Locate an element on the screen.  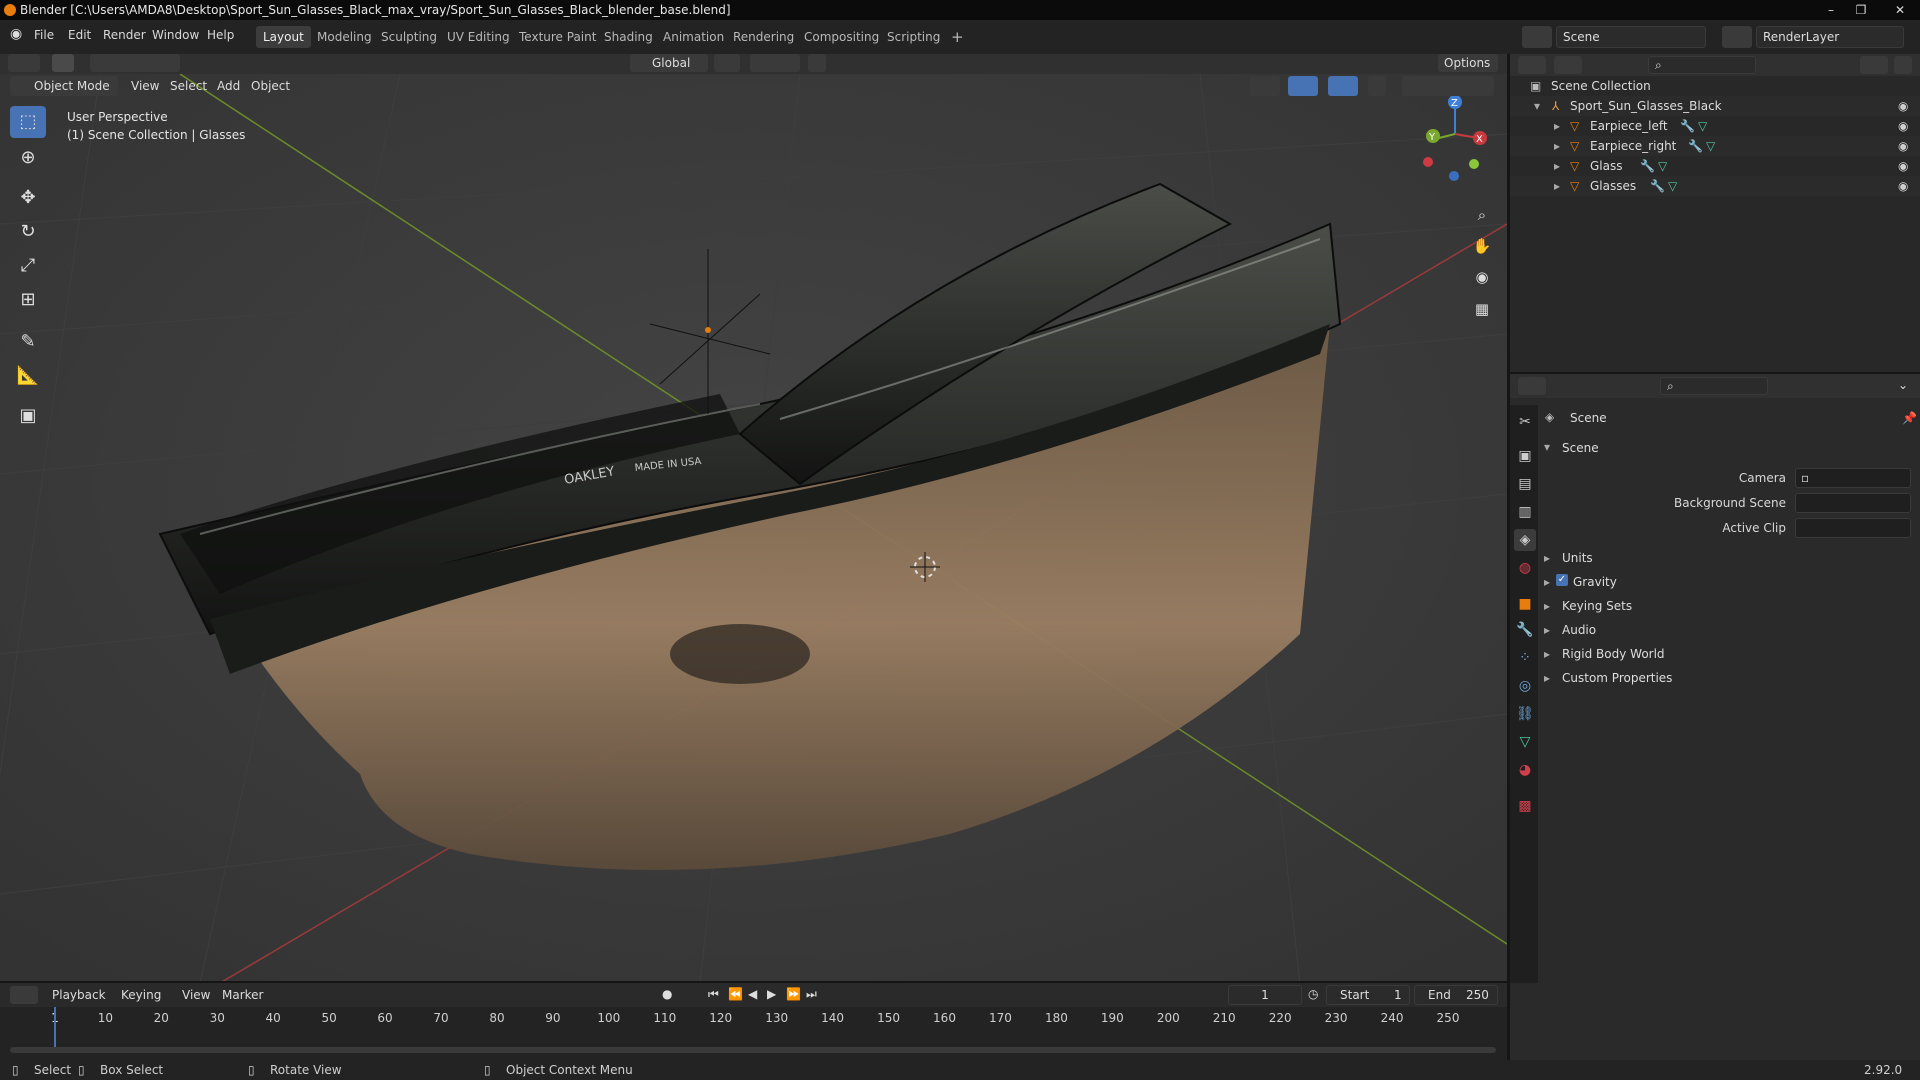
outliner-row-object: ▸ ▽ Glass 🔧 ▽ ◉ is located at coordinates (1715, 166).